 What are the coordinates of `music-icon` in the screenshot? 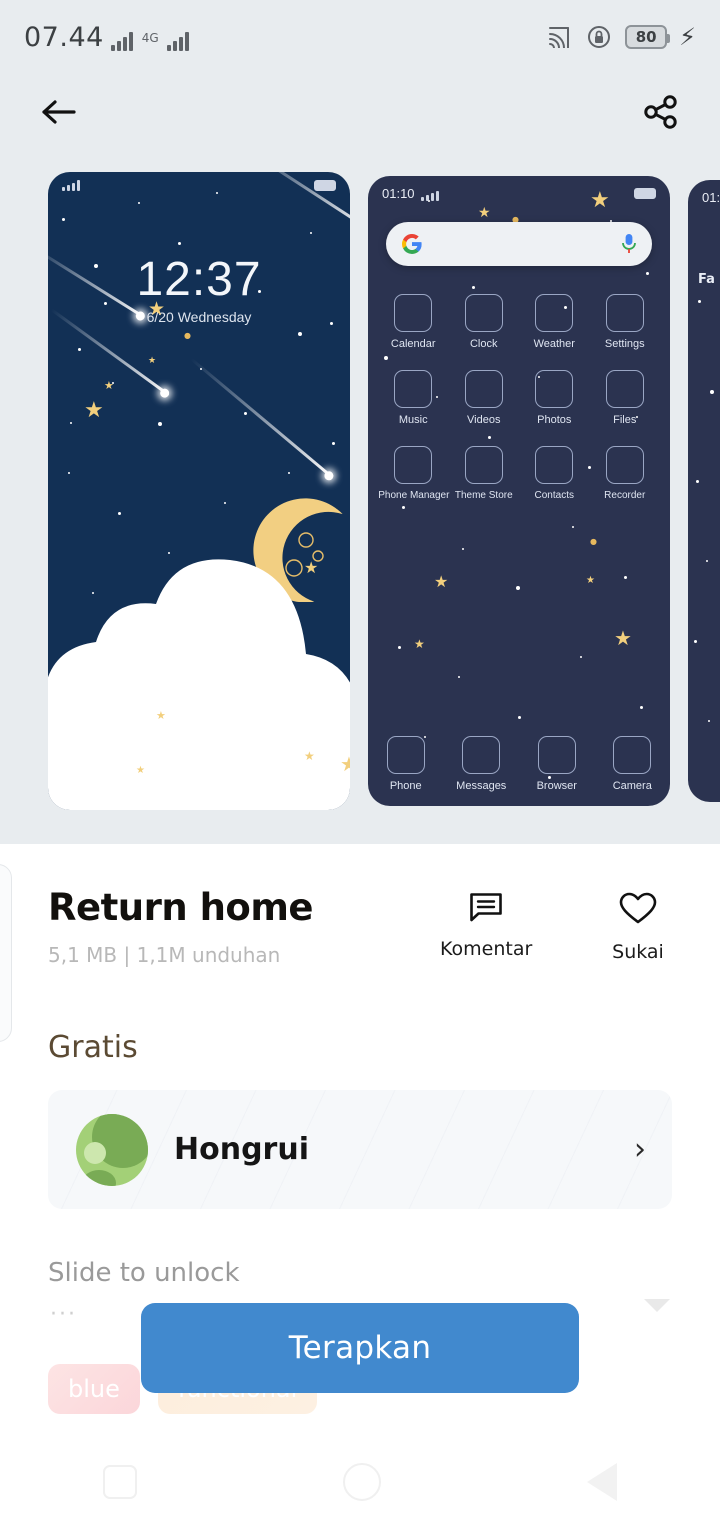 It's located at (413, 389).